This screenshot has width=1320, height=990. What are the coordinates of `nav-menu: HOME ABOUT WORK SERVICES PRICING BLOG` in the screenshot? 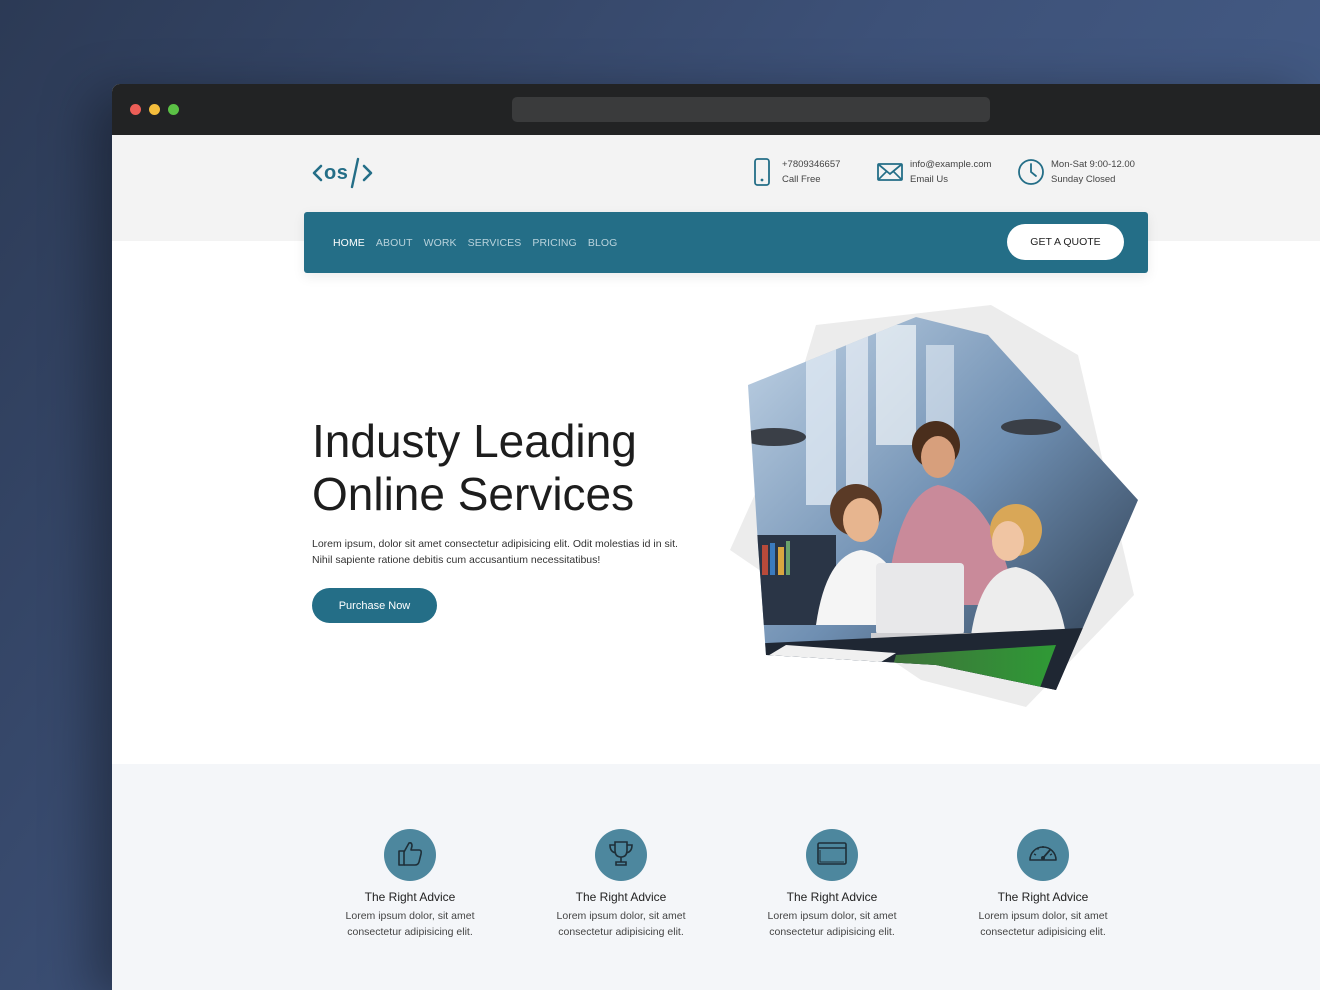 It's located at (480, 242).